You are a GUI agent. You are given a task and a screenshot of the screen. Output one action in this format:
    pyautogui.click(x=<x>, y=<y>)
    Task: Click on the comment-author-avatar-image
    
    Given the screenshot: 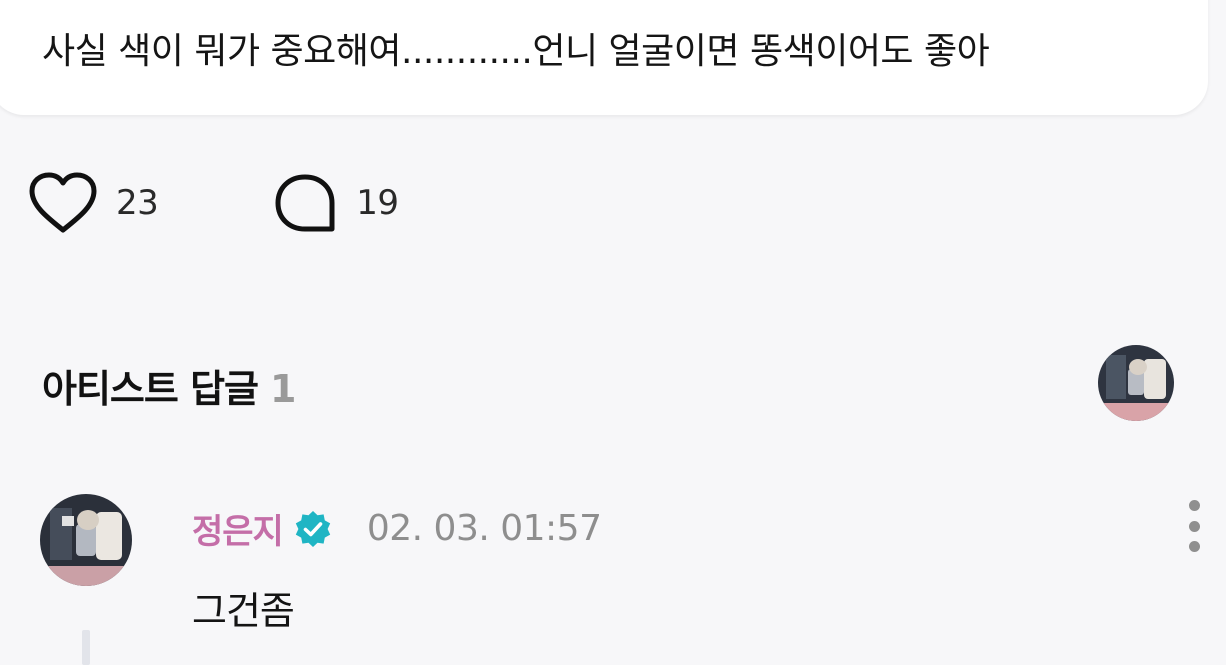 What is the action you would take?
    pyautogui.click(x=86, y=540)
    